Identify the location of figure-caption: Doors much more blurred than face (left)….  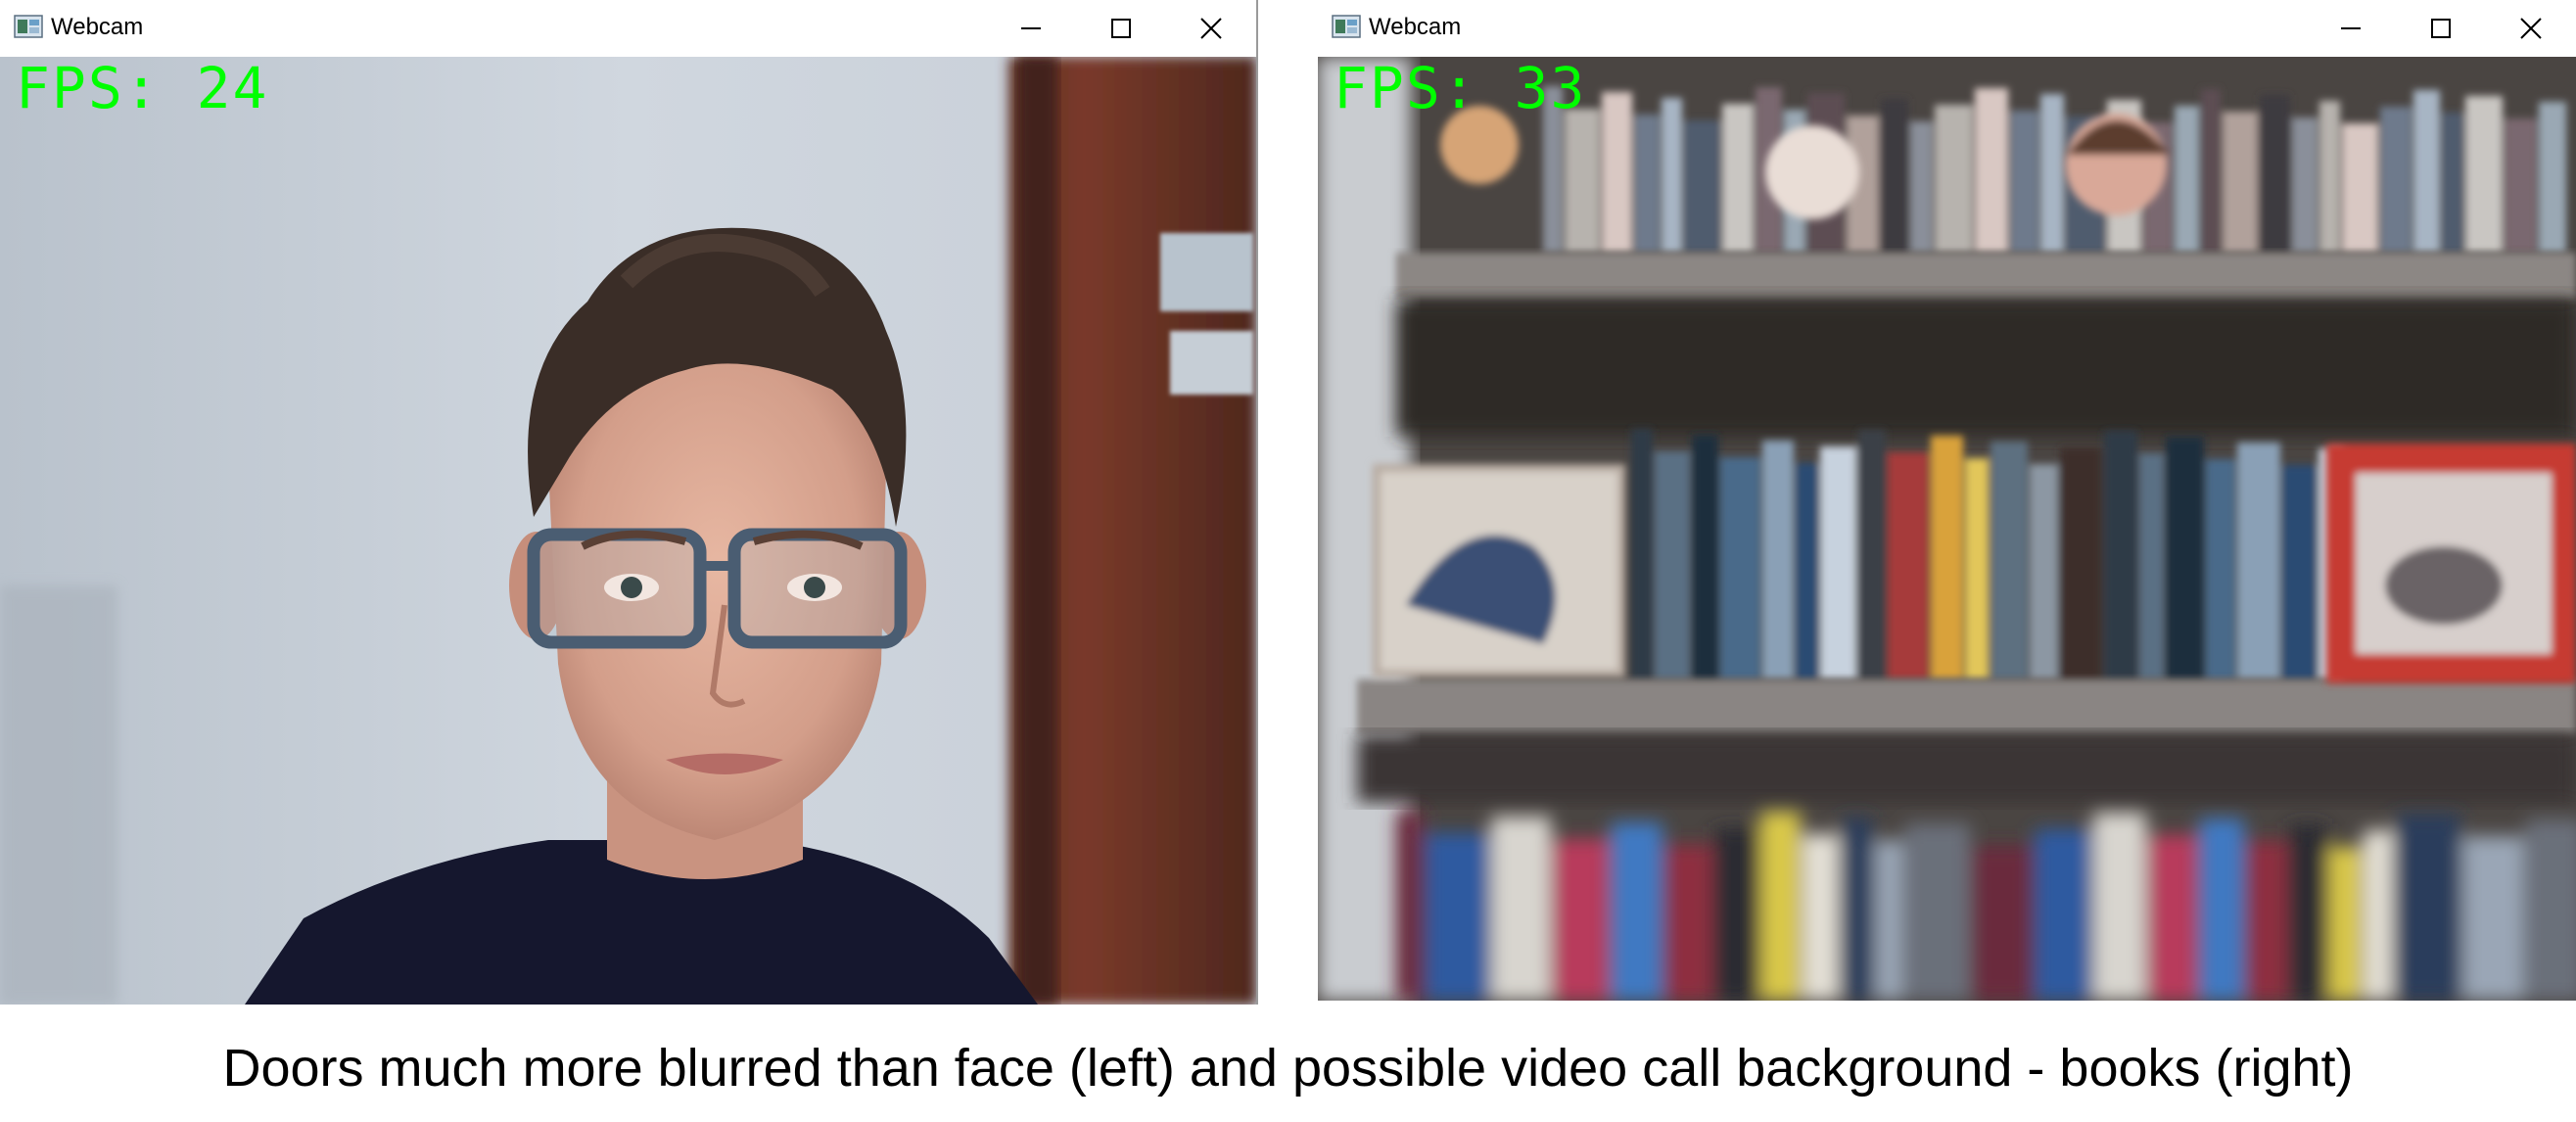
(1288, 1068).